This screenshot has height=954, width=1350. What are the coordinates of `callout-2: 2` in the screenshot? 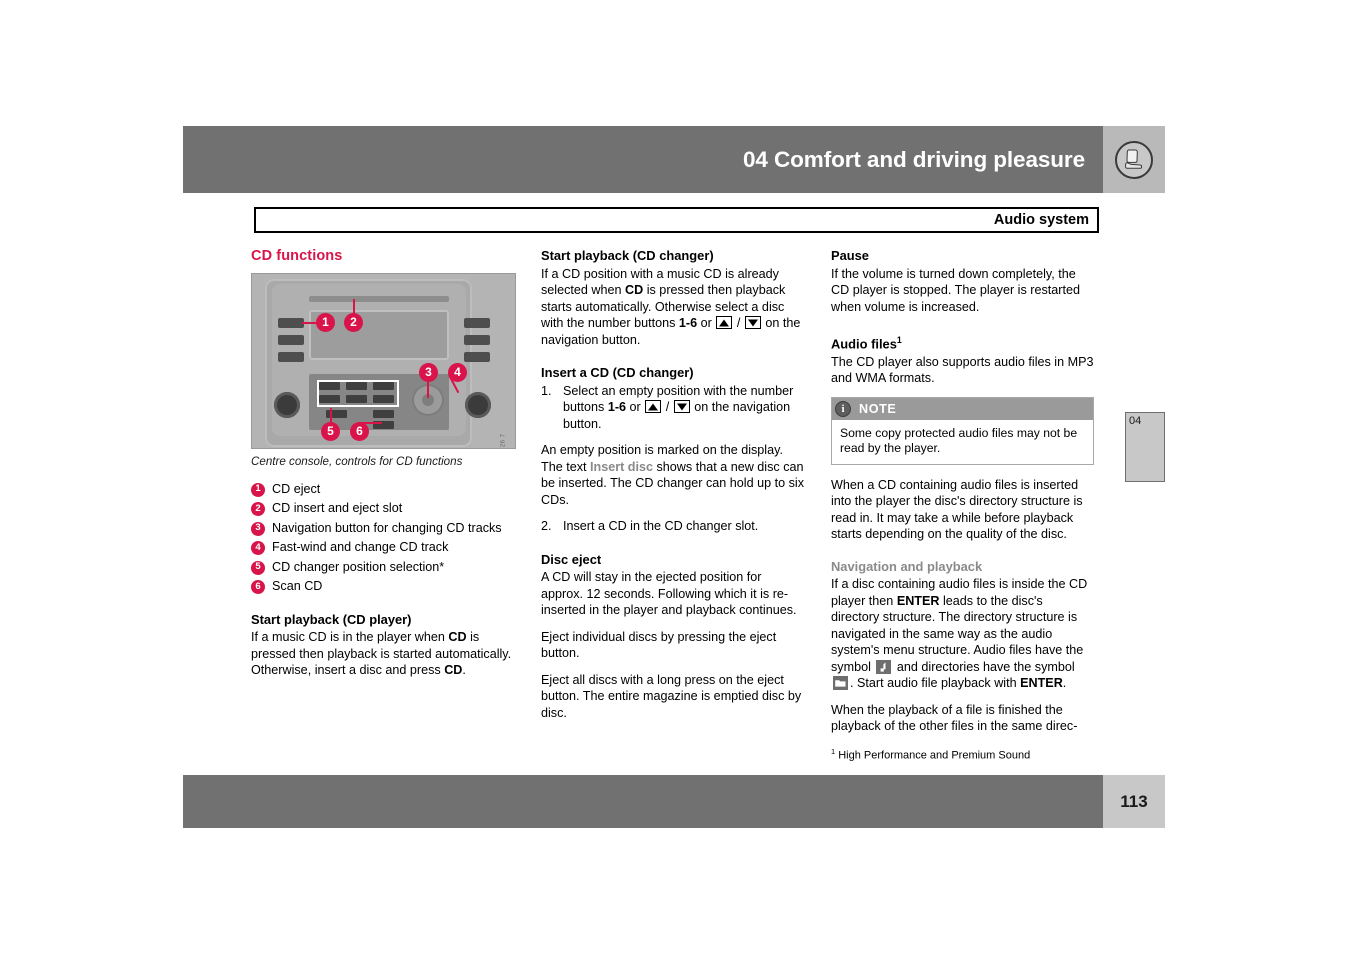 It's located at (353, 322).